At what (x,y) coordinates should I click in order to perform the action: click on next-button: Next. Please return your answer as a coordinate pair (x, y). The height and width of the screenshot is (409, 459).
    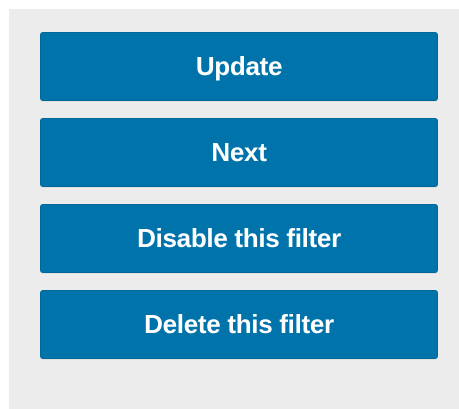
    Looking at the image, I should click on (239, 152).